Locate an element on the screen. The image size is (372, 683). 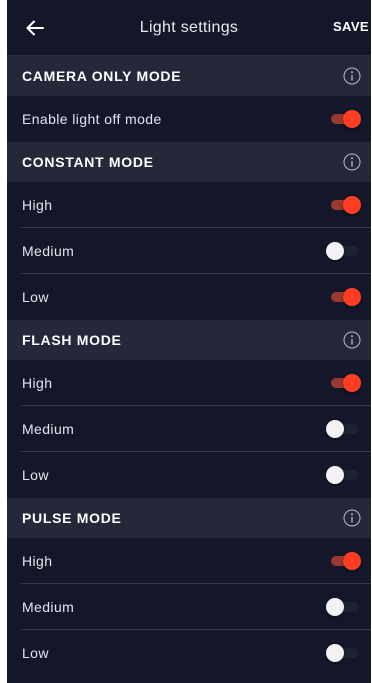
section-camera-only-mode: CAMERA ONLY MODE Enable light off mode is located at coordinates (189, 99).